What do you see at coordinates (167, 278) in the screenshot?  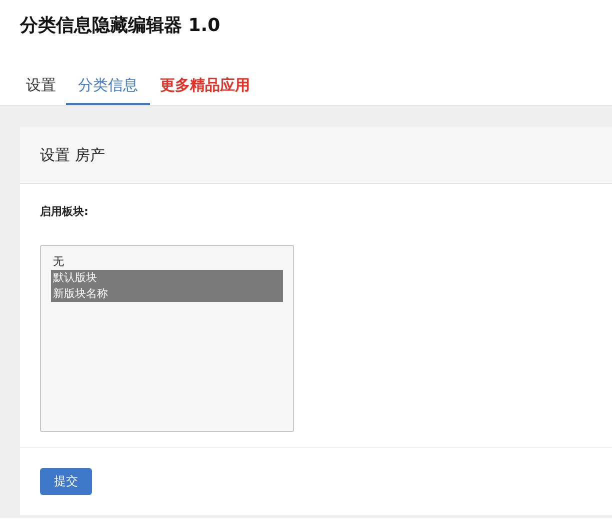 I see `list-option: 默认版块` at bounding box center [167, 278].